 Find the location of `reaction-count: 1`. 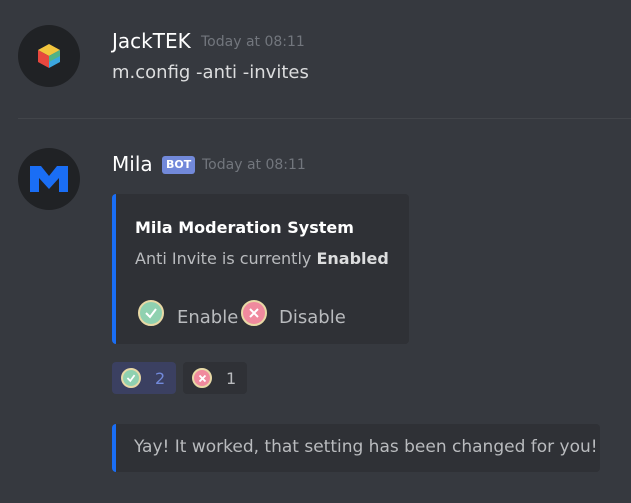

reaction-count: 1 is located at coordinates (231, 378).